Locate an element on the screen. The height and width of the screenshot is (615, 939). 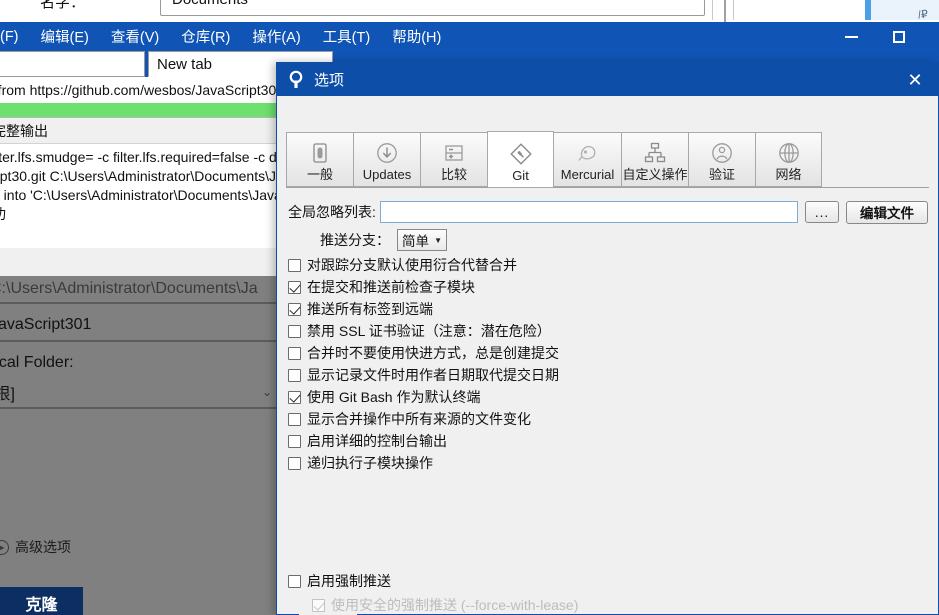
tab-authentication: 验证 is located at coordinates (721, 159).